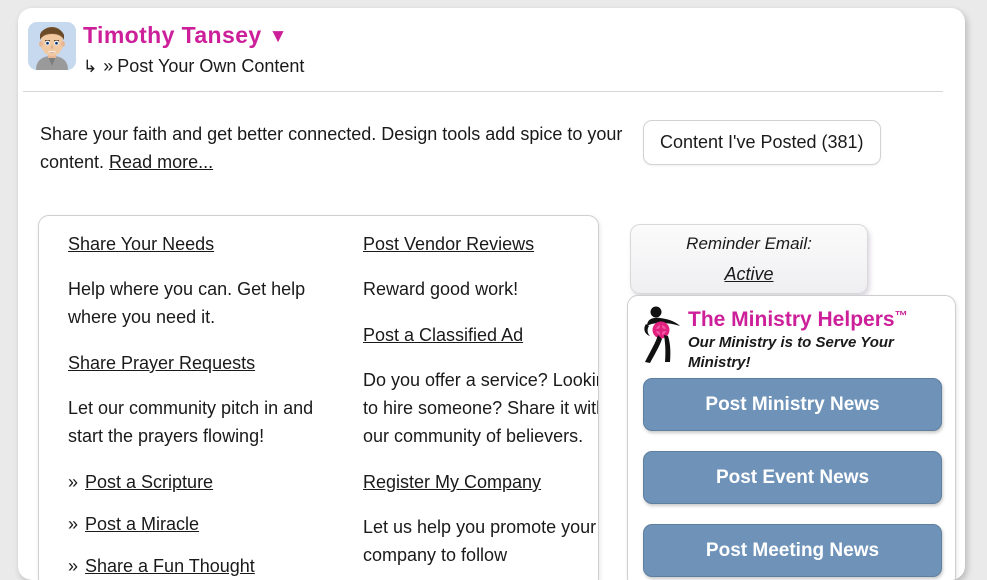 This screenshot has width=987, height=580. Describe the element at coordinates (211, 66) in the screenshot. I see `breadcrumb-current-page: Post Your Own Content` at that location.